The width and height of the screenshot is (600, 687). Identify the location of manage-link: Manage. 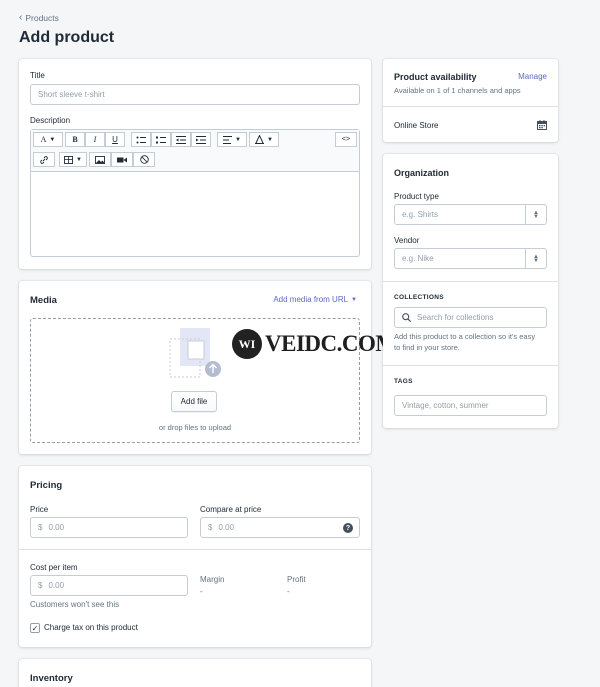
(532, 76).